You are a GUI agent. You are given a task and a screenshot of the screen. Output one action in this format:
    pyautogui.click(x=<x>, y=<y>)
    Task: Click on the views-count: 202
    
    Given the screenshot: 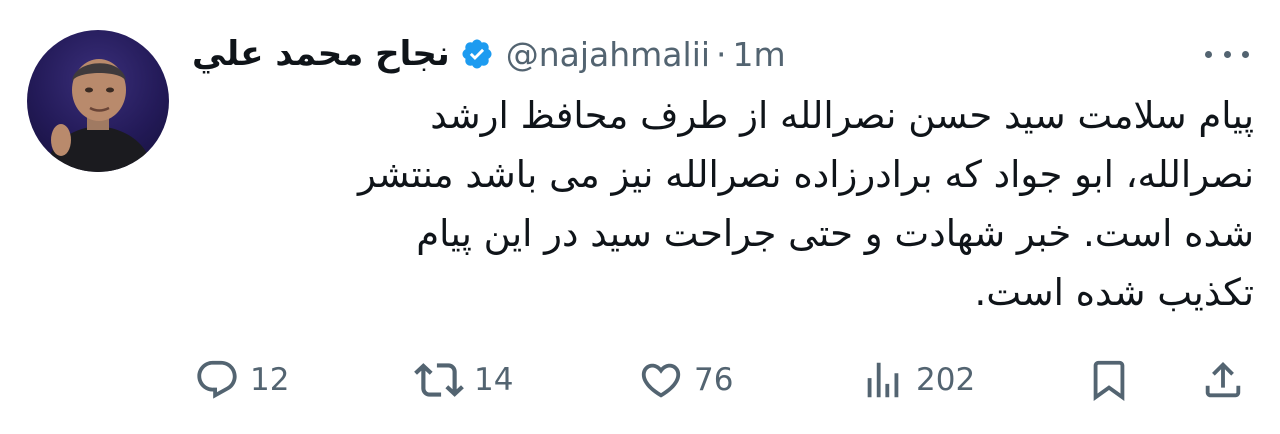 What is the action you would take?
    pyautogui.click(x=946, y=380)
    